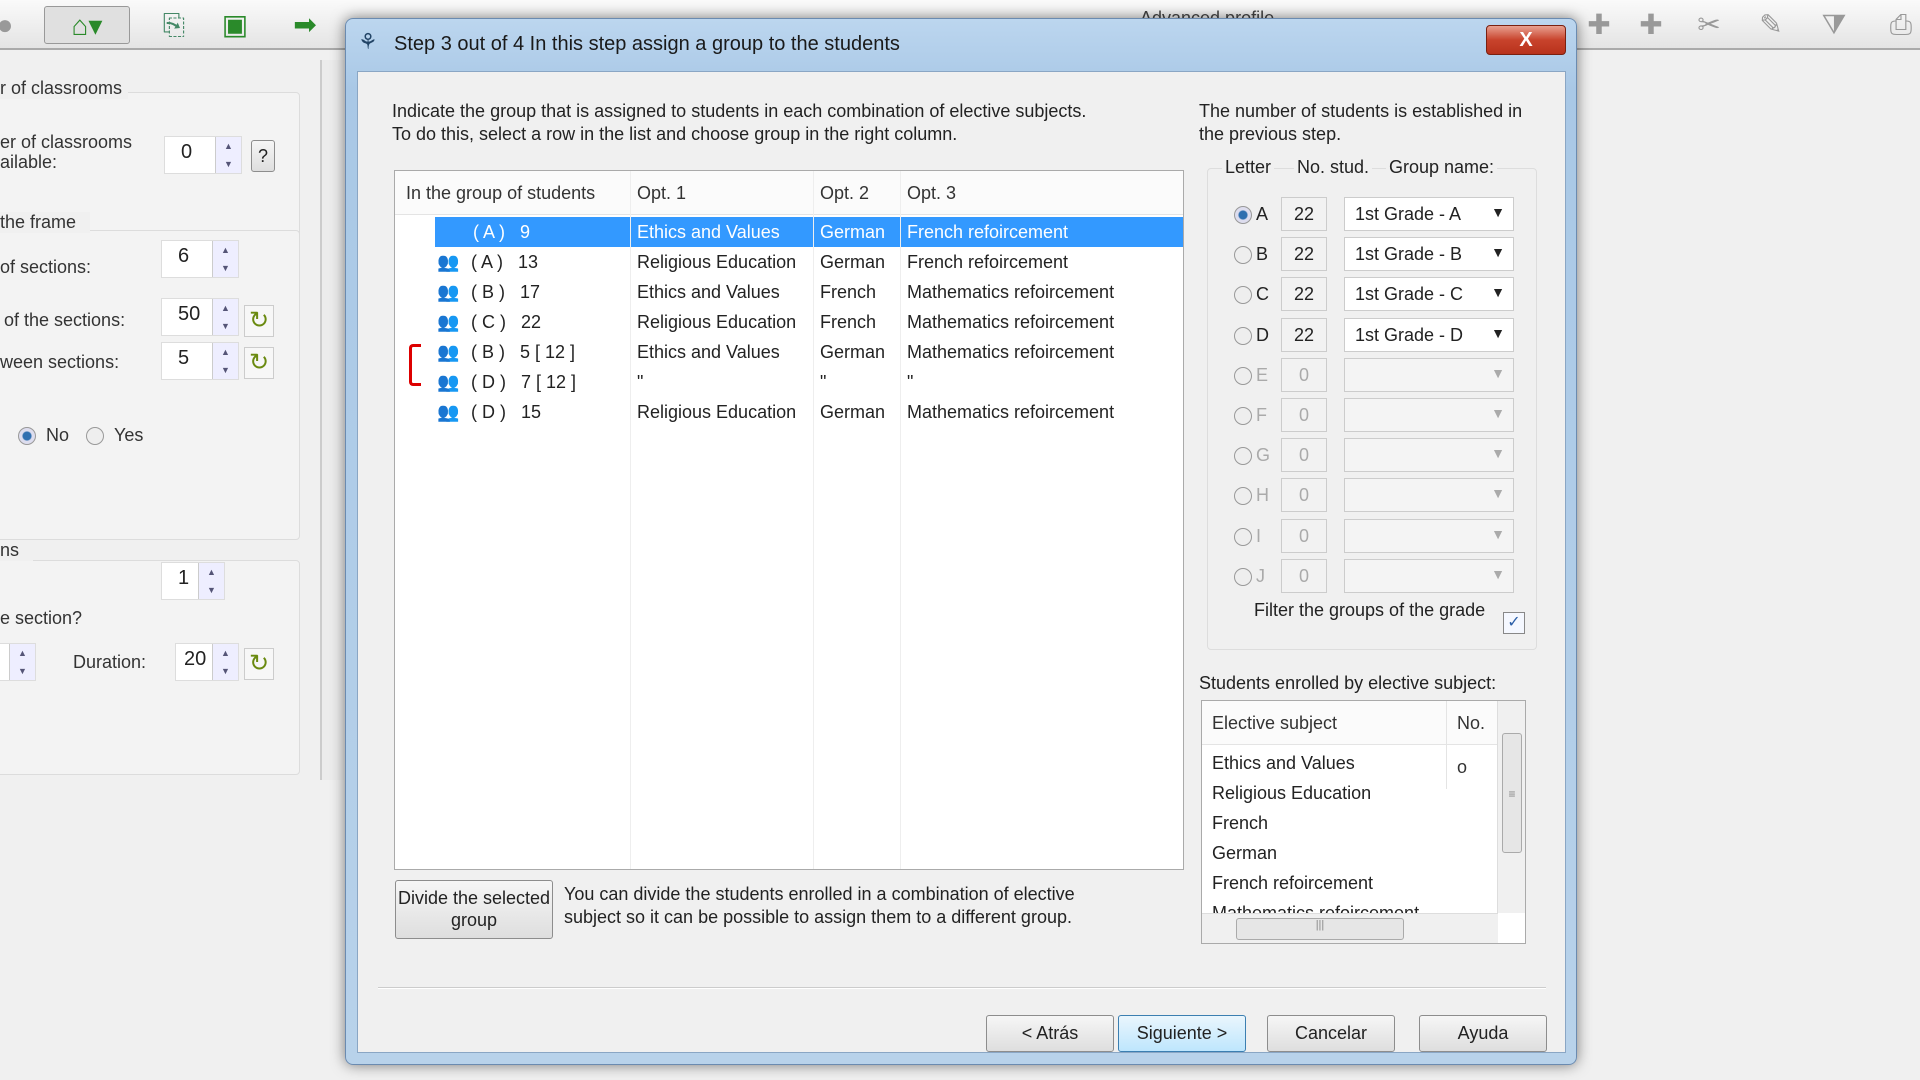 Image resolution: width=1920 pixels, height=1080 pixels. Describe the element at coordinates (661, 193) in the screenshot. I see `column-header: Opt. 1` at that location.